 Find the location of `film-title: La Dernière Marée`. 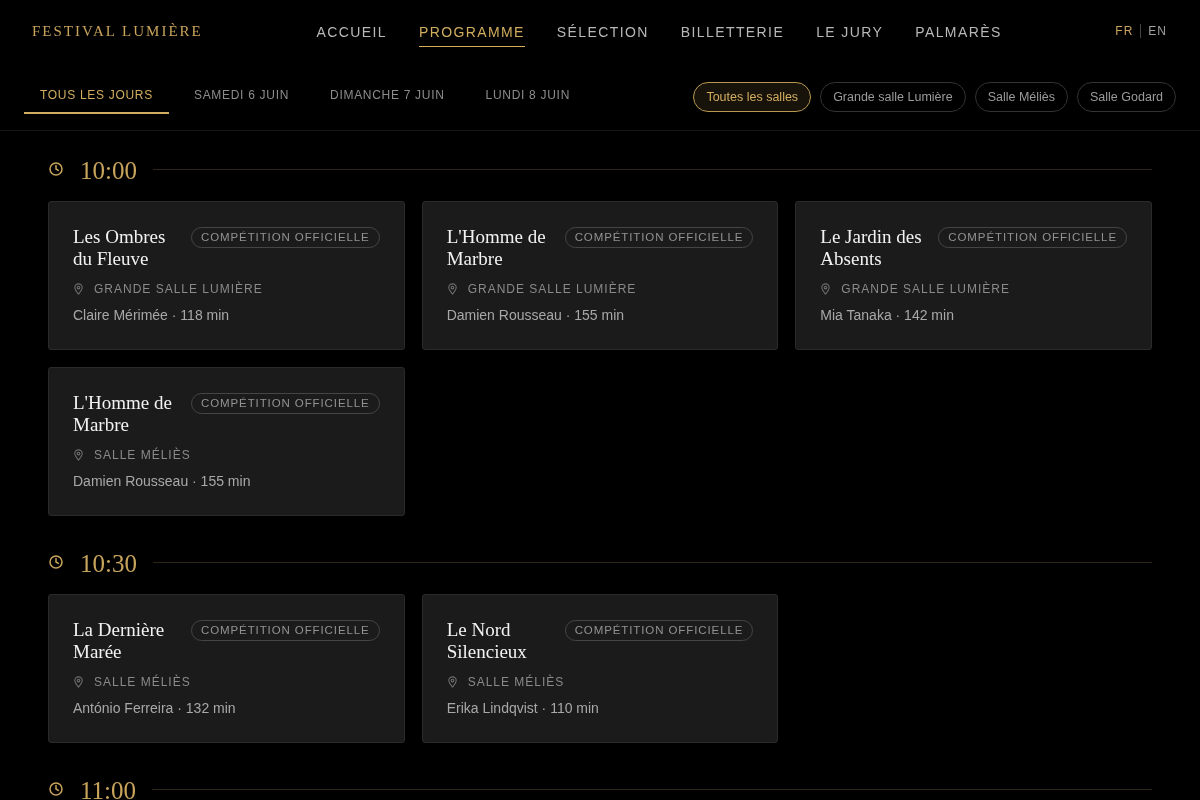

film-title: La Dernière Marée is located at coordinates (119, 641).